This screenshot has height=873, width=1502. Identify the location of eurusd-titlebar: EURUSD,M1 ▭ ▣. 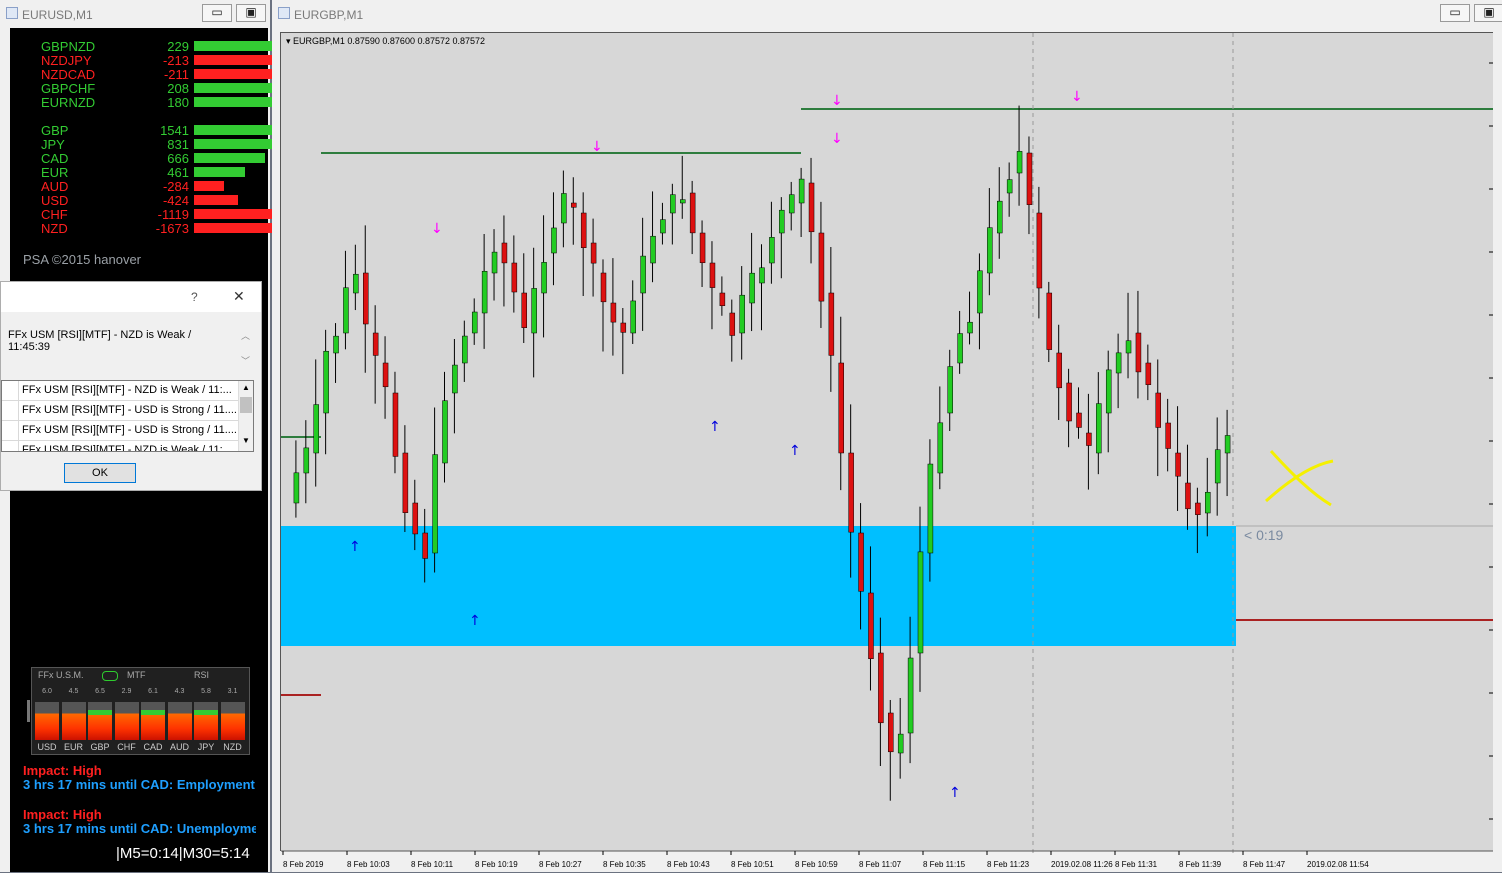
(135, 14).